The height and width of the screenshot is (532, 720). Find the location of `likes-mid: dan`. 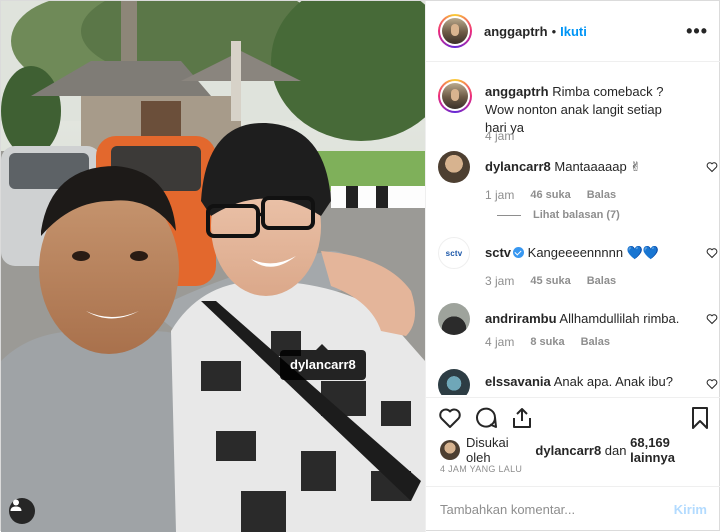

likes-mid: dan is located at coordinates (615, 450).